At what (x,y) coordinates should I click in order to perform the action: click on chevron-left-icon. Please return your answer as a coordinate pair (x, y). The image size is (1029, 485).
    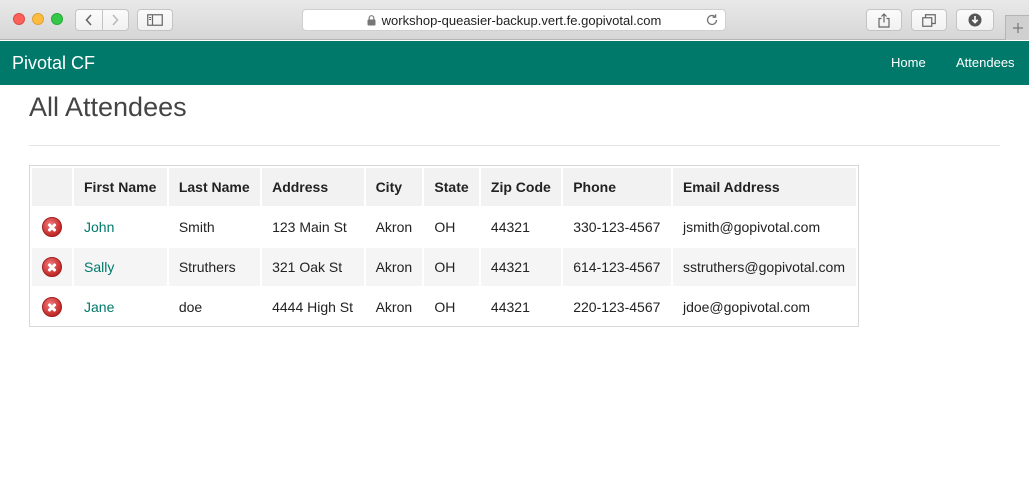
    Looking at the image, I should click on (88, 20).